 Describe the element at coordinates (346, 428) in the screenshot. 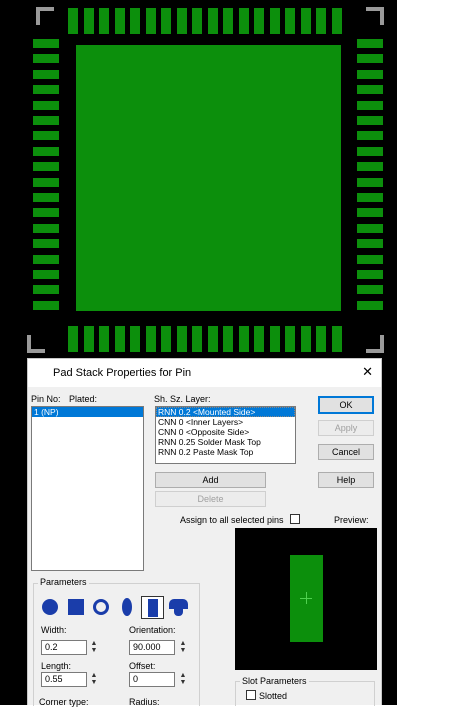

I see `apply-button: Apply` at that location.